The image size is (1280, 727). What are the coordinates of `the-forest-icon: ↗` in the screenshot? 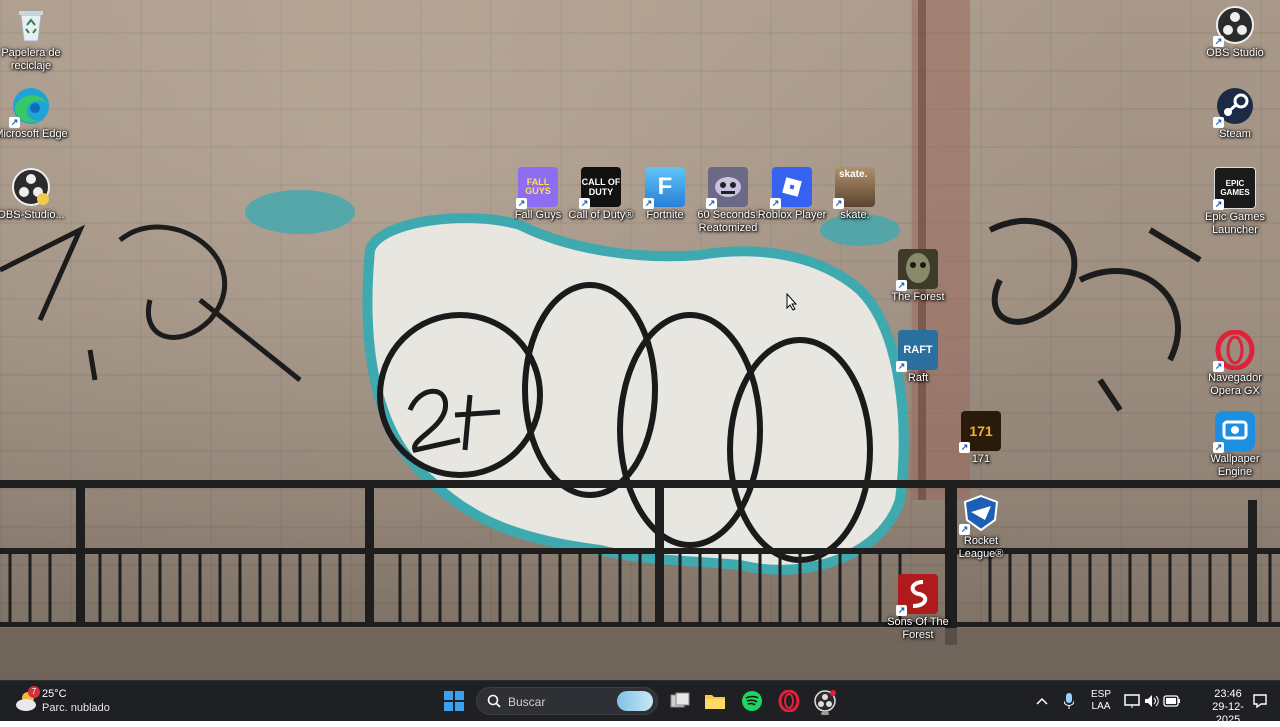 It's located at (917, 270).